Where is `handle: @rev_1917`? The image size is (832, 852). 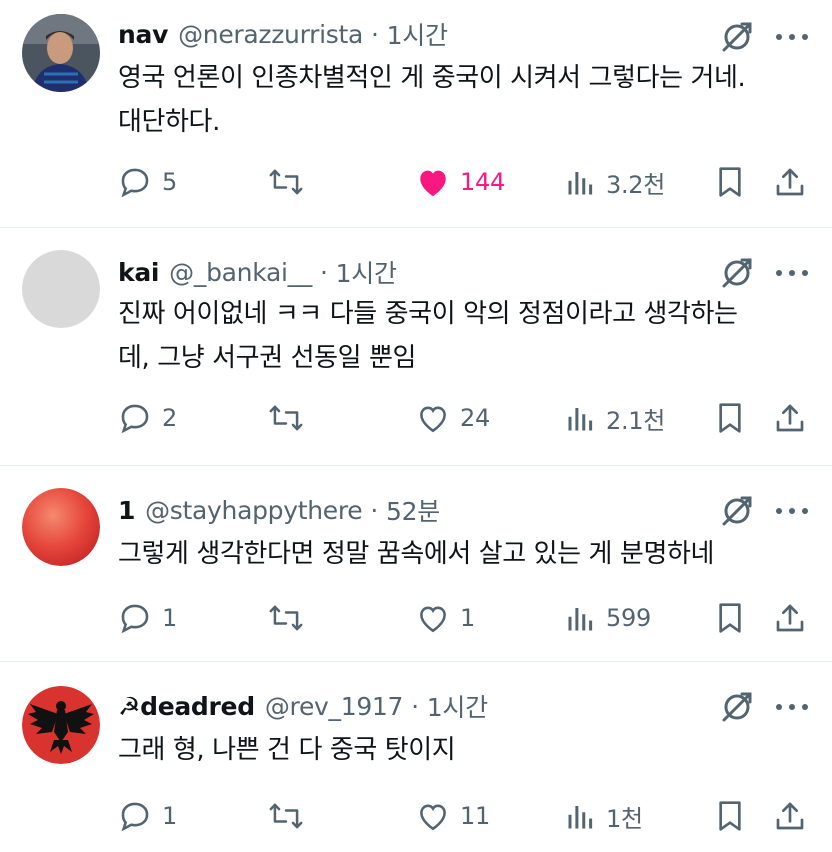 handle: @rev_1917 is located at coordinates (334, 706).